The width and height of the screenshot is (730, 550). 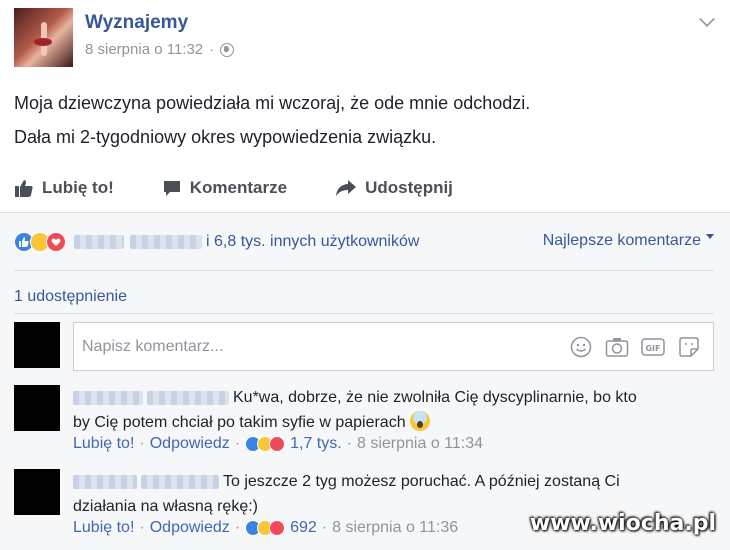 What do you see at coordinates (43, 42) in the screenshot?
I see `avatar-lips` at bounding box center [43, 42].